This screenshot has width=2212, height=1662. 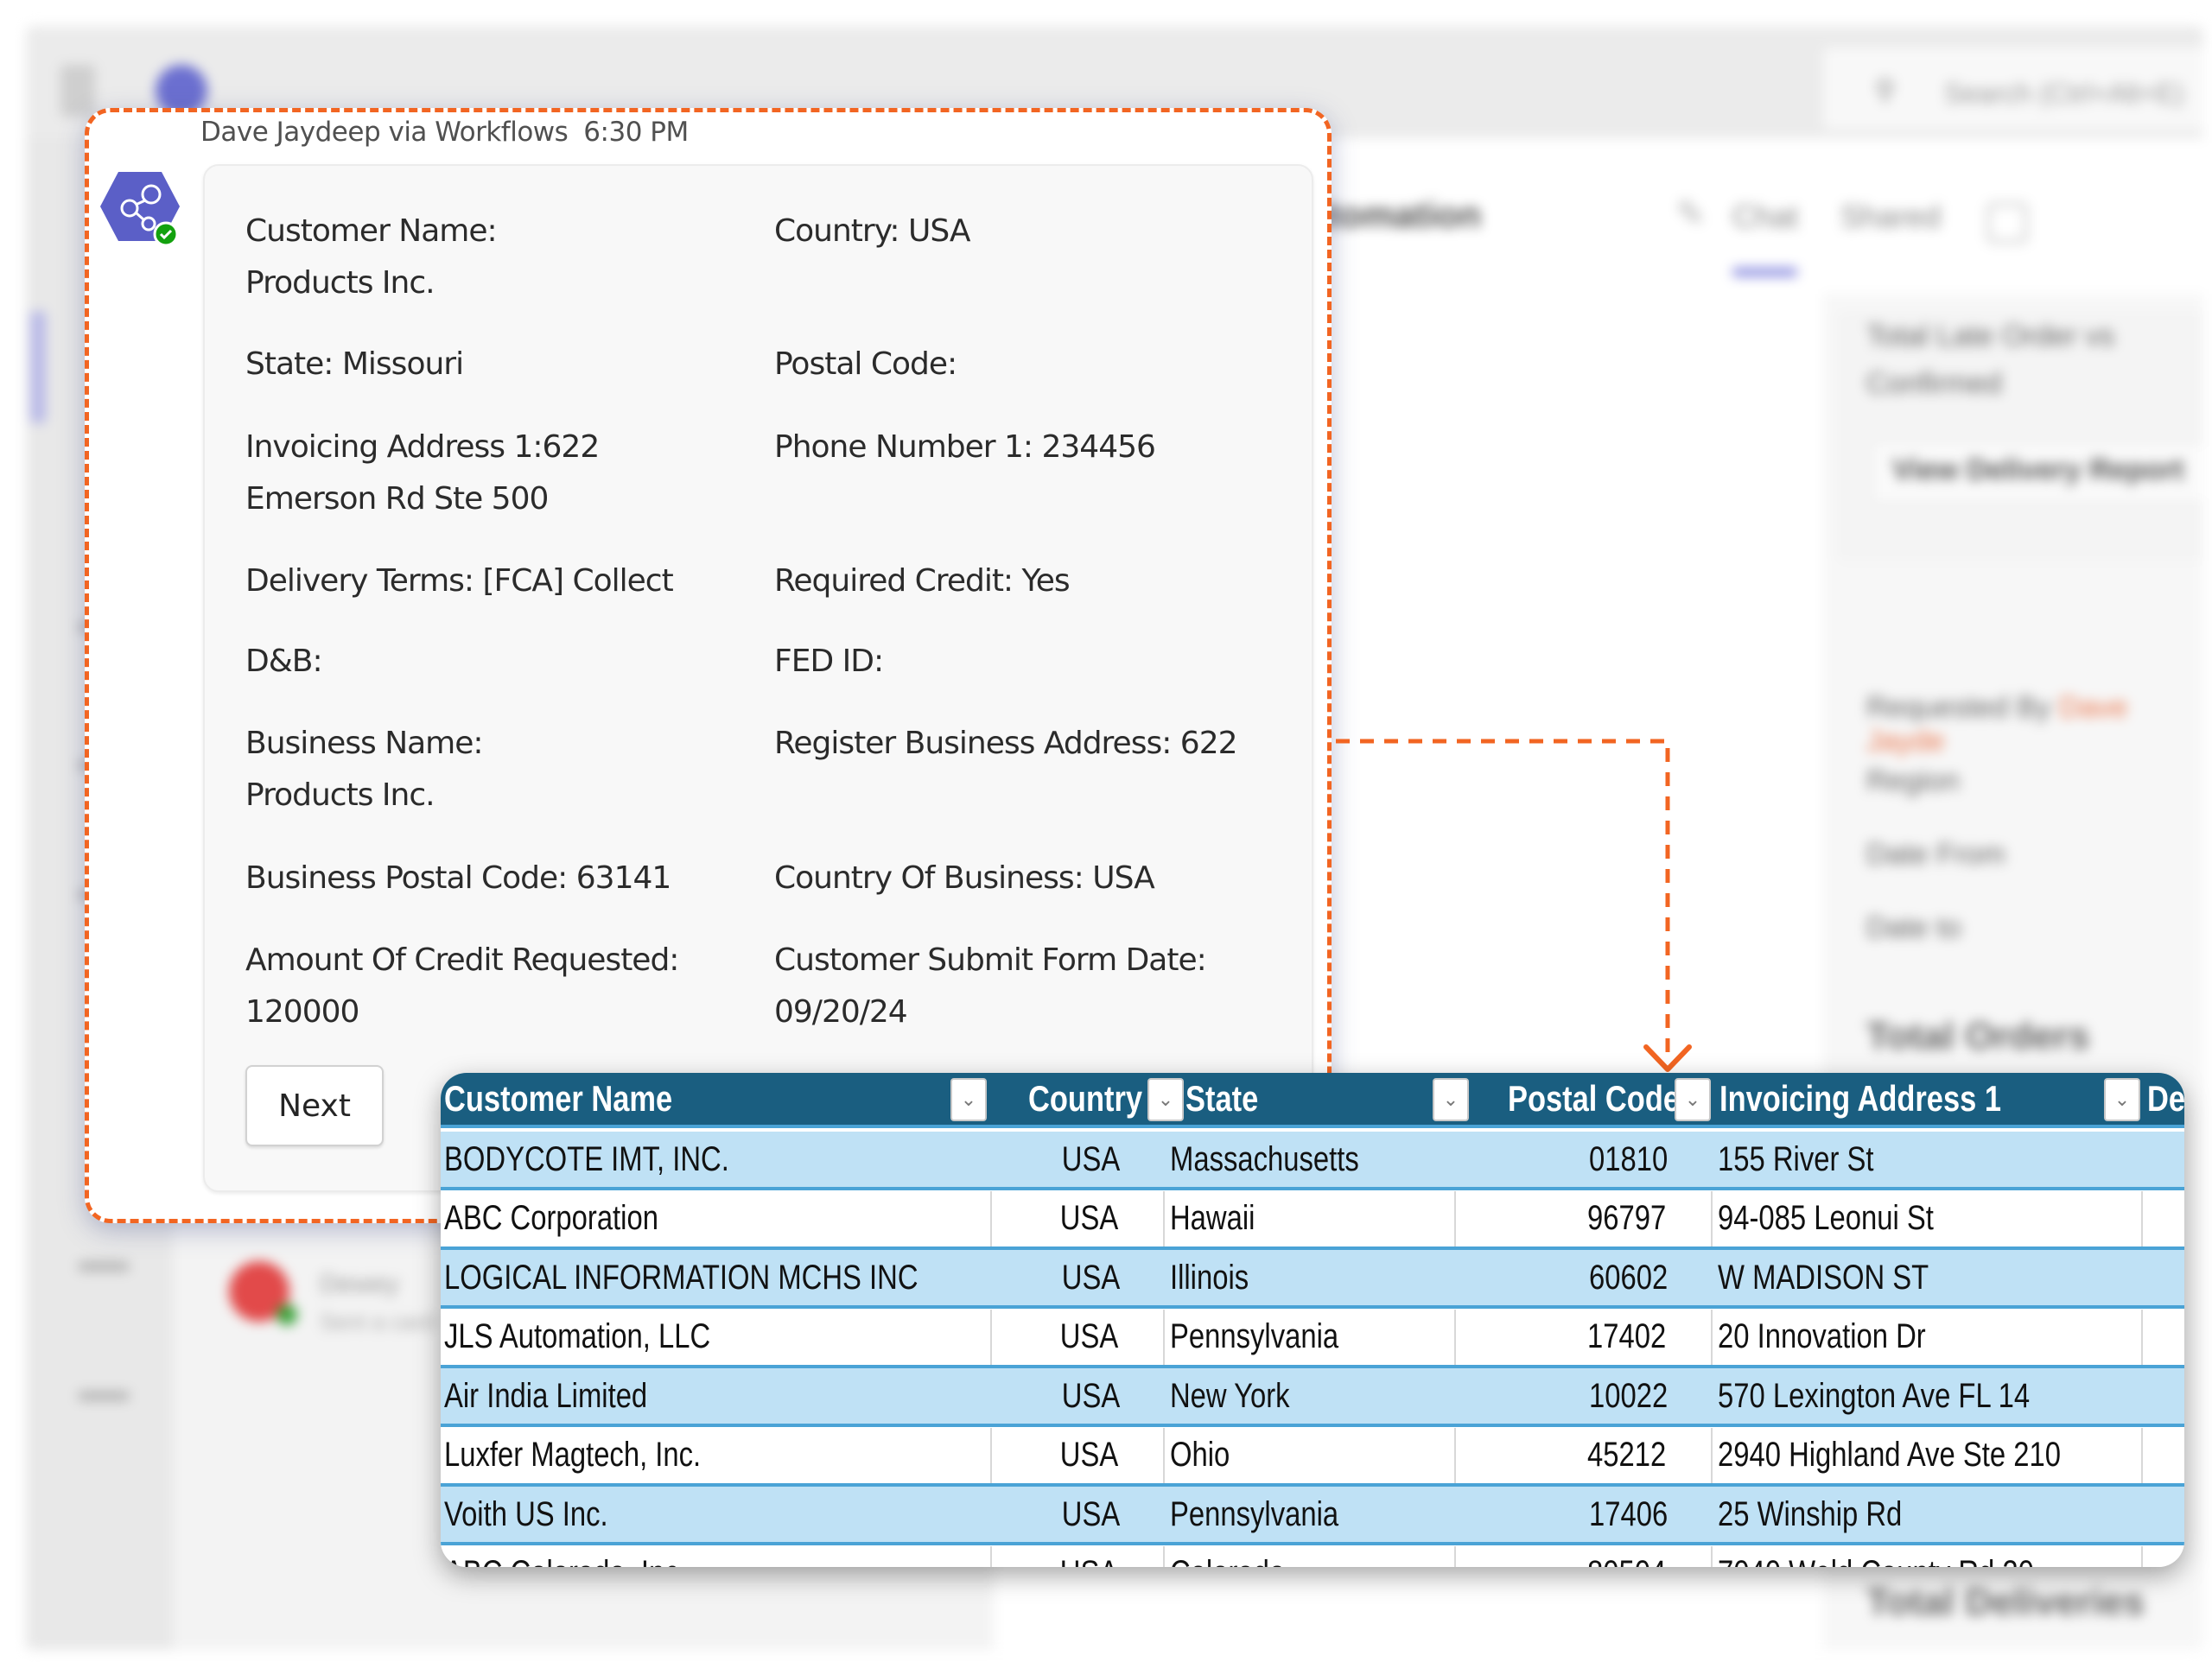 What do you see at coordinates (1315, 1099) in the screenshot?
I see `column-header-state: State` at bounding box center [1315, 1099].